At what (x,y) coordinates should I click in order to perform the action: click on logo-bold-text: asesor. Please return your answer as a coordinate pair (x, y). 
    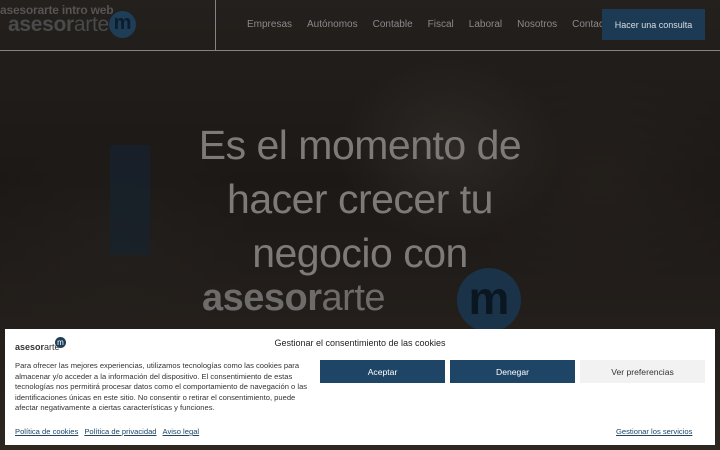
    Looking at the image, I should click on (41, 24).